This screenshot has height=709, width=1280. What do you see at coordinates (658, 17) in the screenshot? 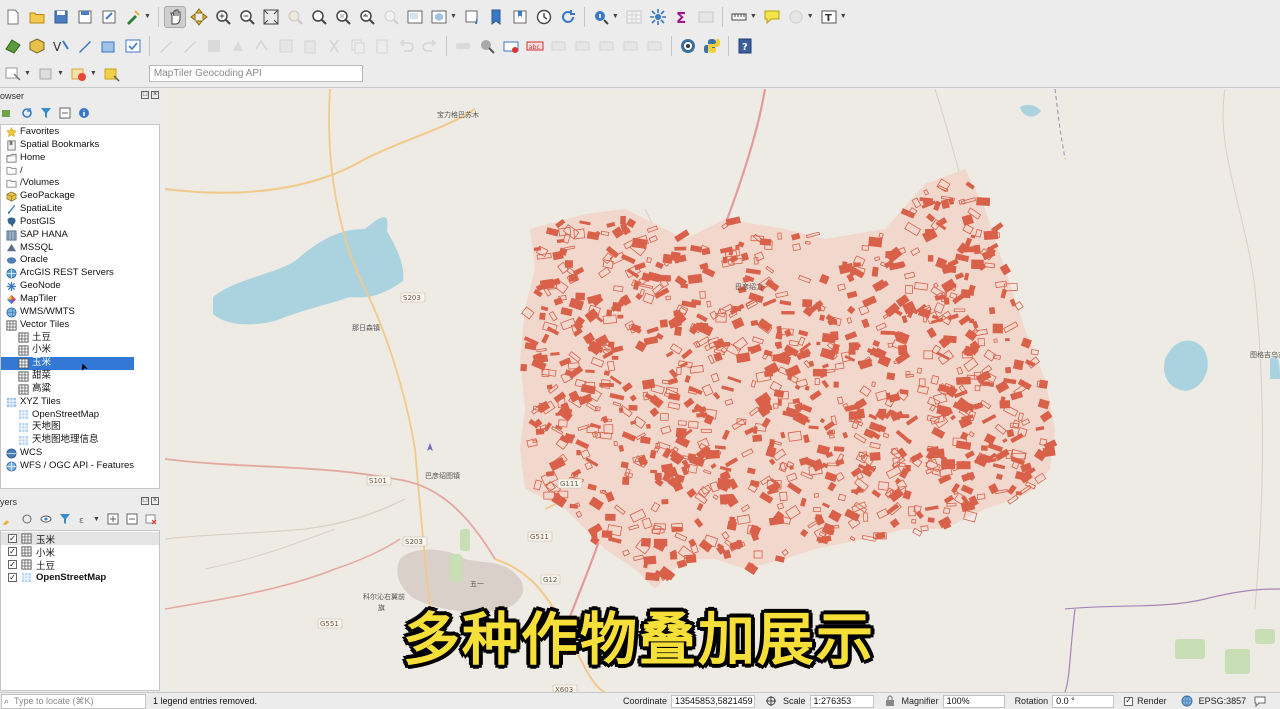
I see `processing-icon` at bounding box center [658, 17].